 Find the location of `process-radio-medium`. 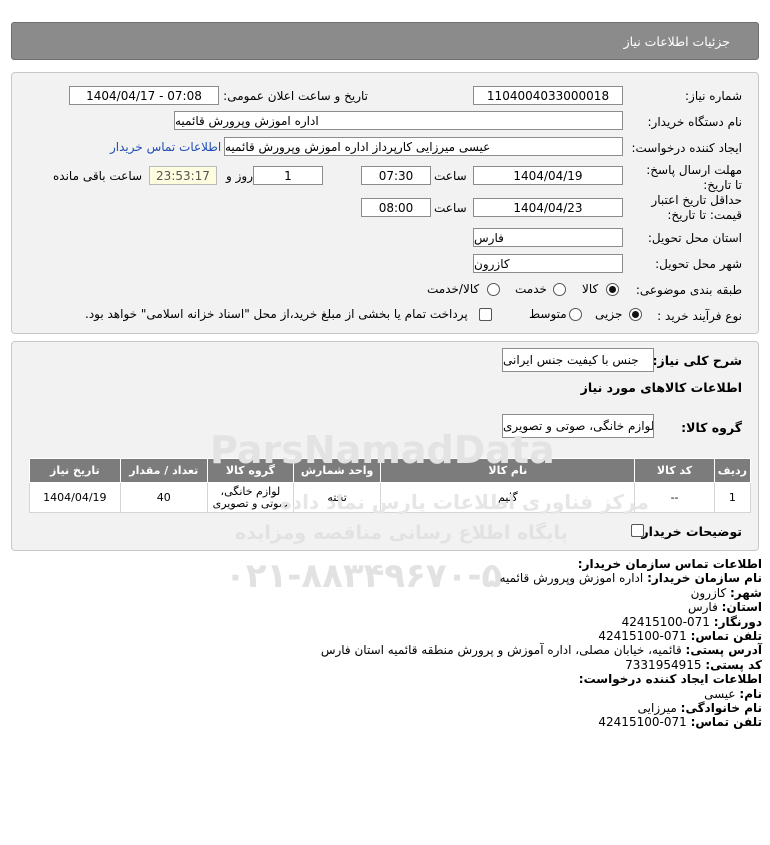

process-radio-medium is located at coordinates (575, 314).